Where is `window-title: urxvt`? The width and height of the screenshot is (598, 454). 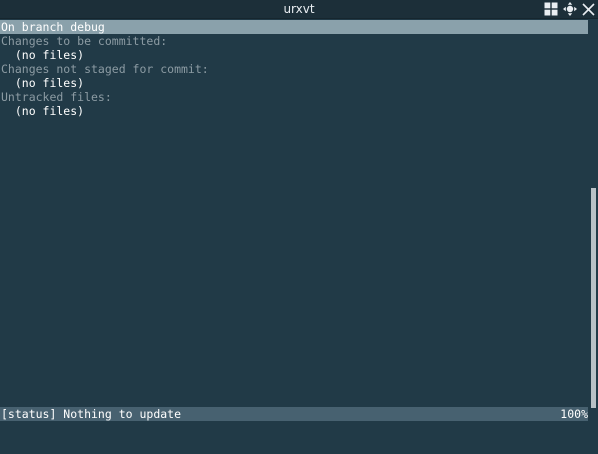
window-title: urxvt is located at coordinates (299, 9).